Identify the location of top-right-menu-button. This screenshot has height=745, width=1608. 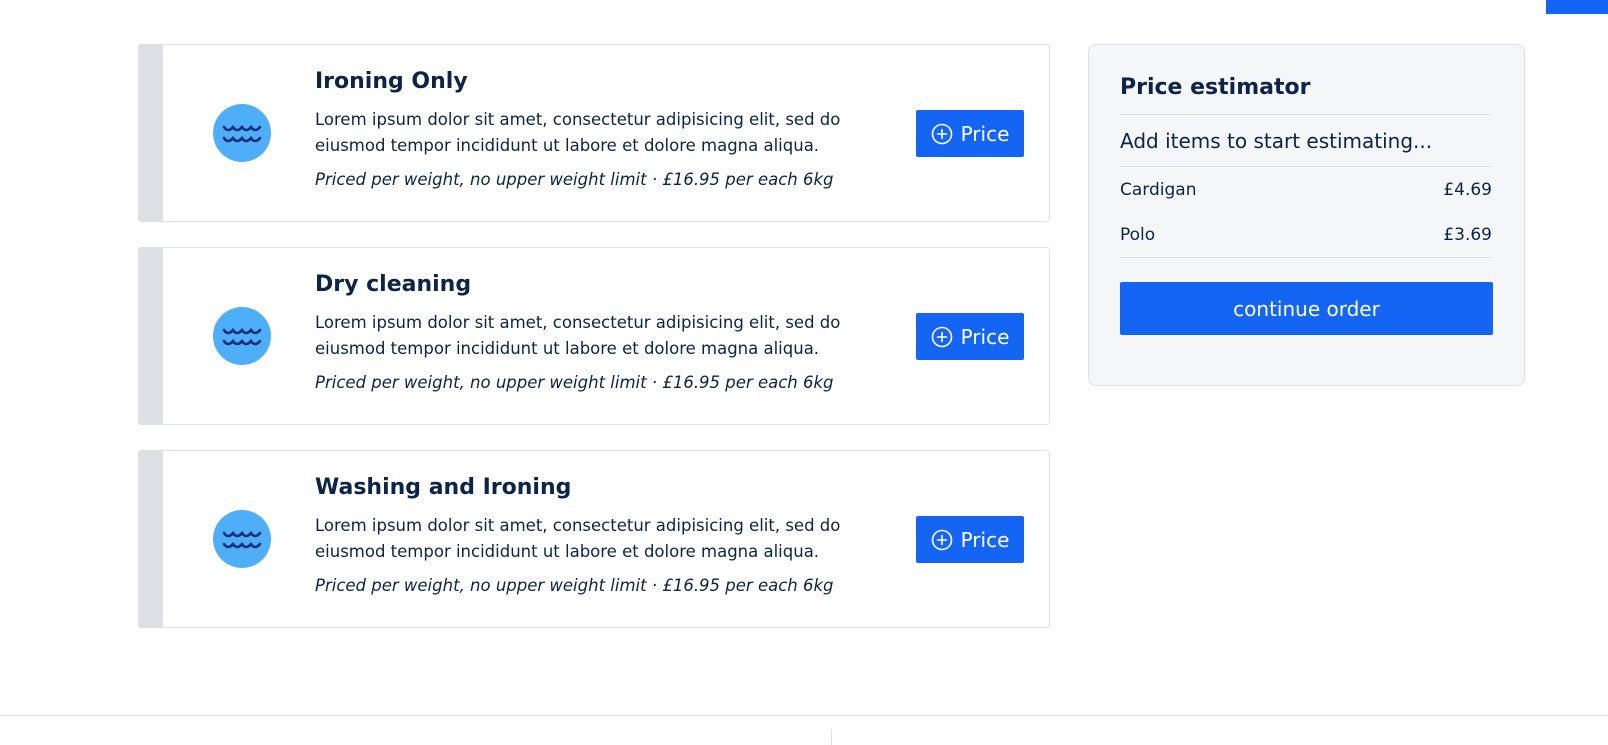
(1577, 7).